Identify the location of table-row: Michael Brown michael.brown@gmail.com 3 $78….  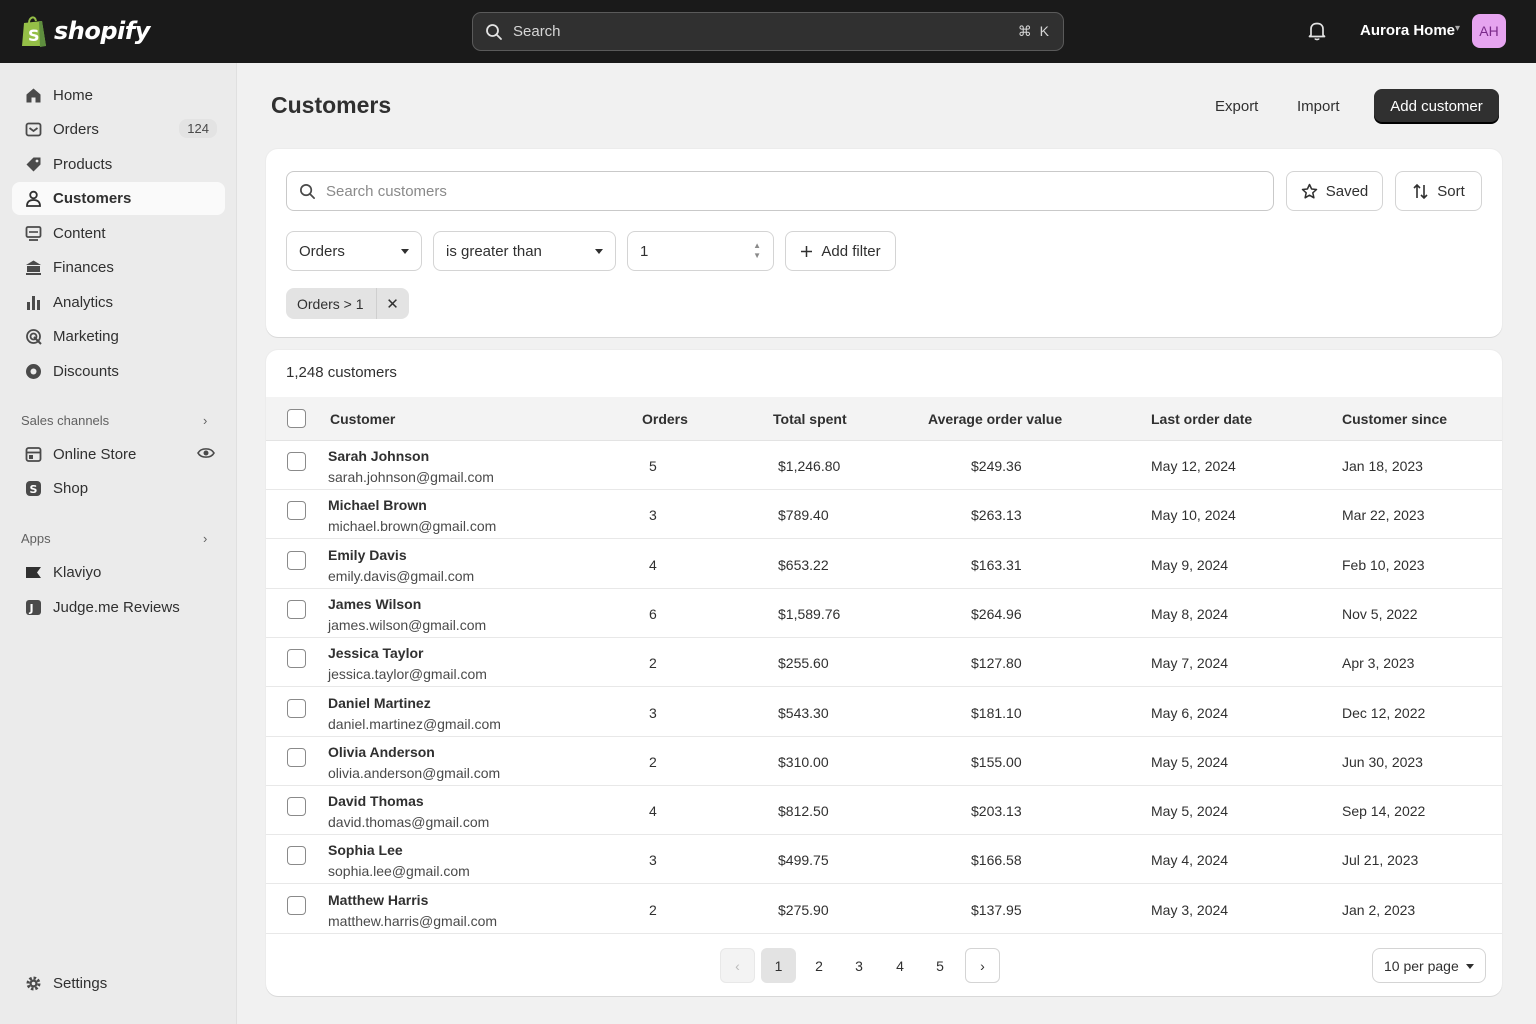
(884, 515).